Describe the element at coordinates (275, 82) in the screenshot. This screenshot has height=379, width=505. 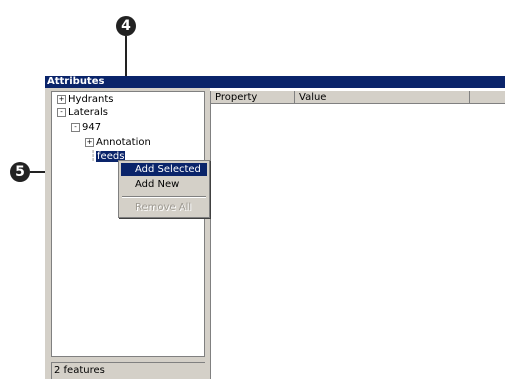
I see `window-title: Attributes` at that location.